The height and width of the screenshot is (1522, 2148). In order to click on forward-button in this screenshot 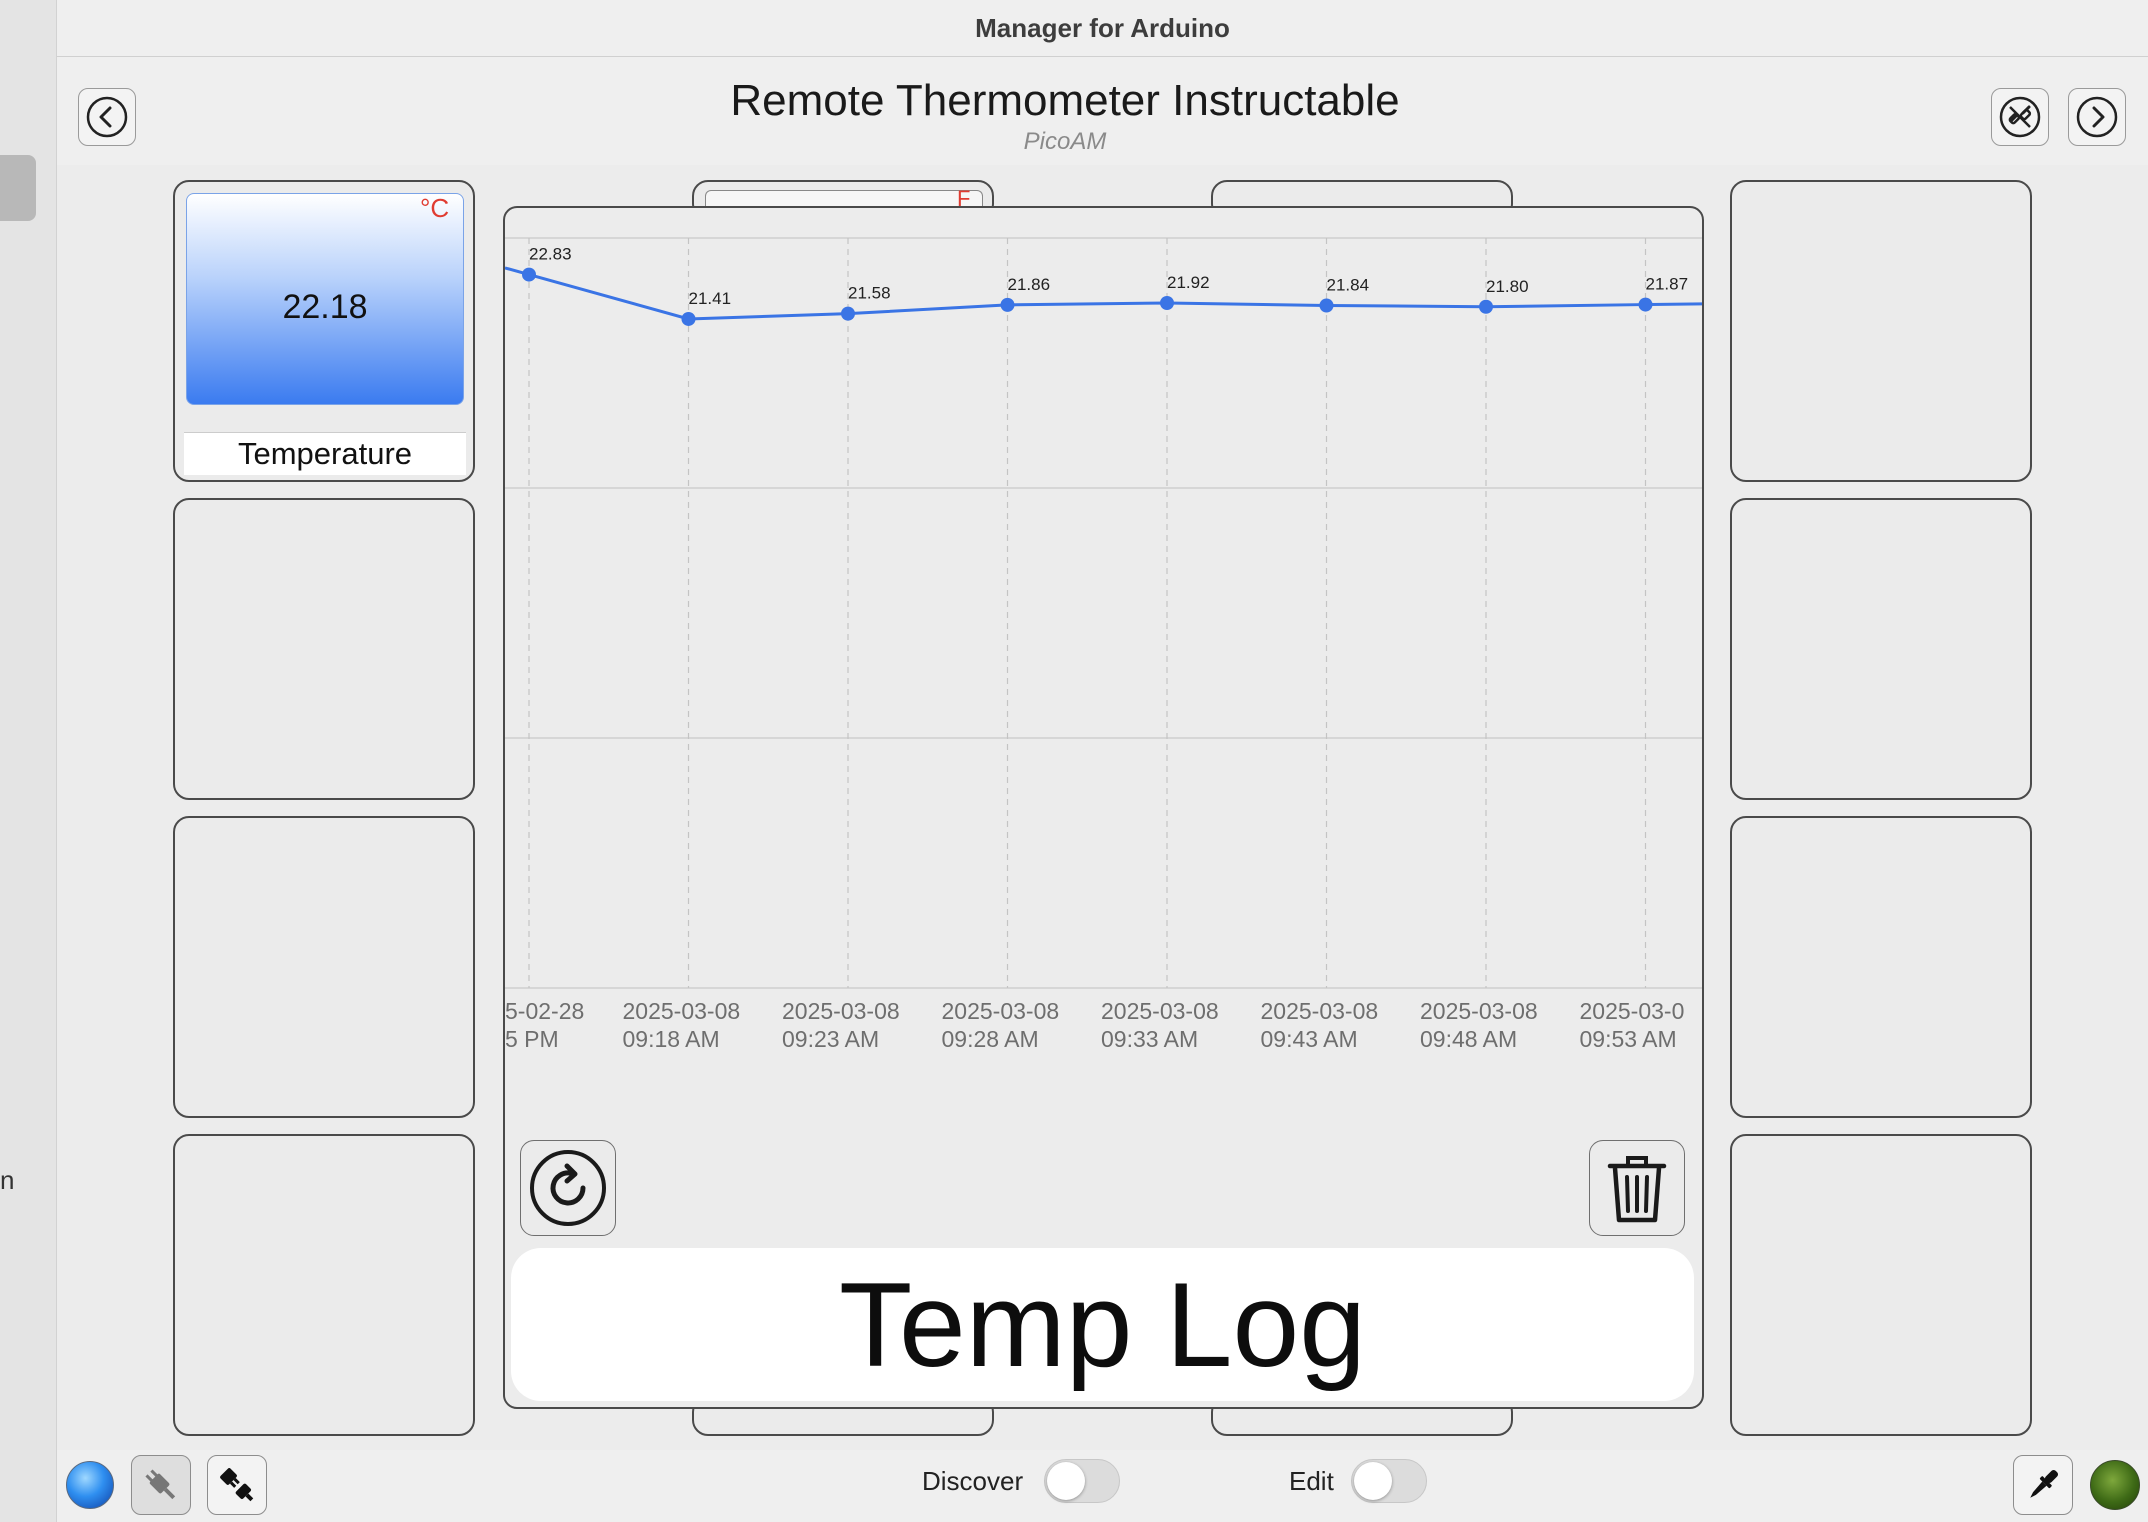, I will do `click(2097, 117)`.